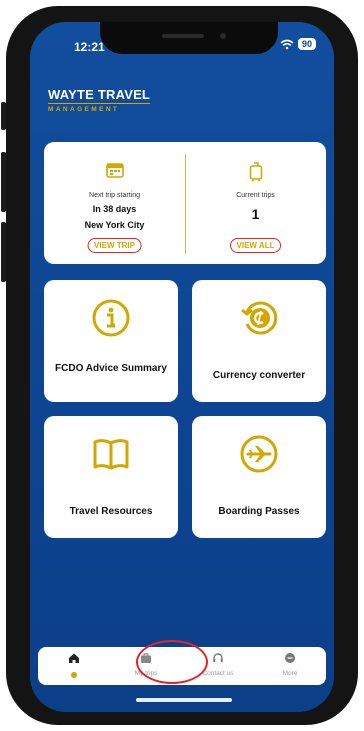  What do you see at coordinates (255, 203) in the screenshot?
I see `current-trips-panel: Current trips 1 VIEW ALL` at bounding box center [255, 203].